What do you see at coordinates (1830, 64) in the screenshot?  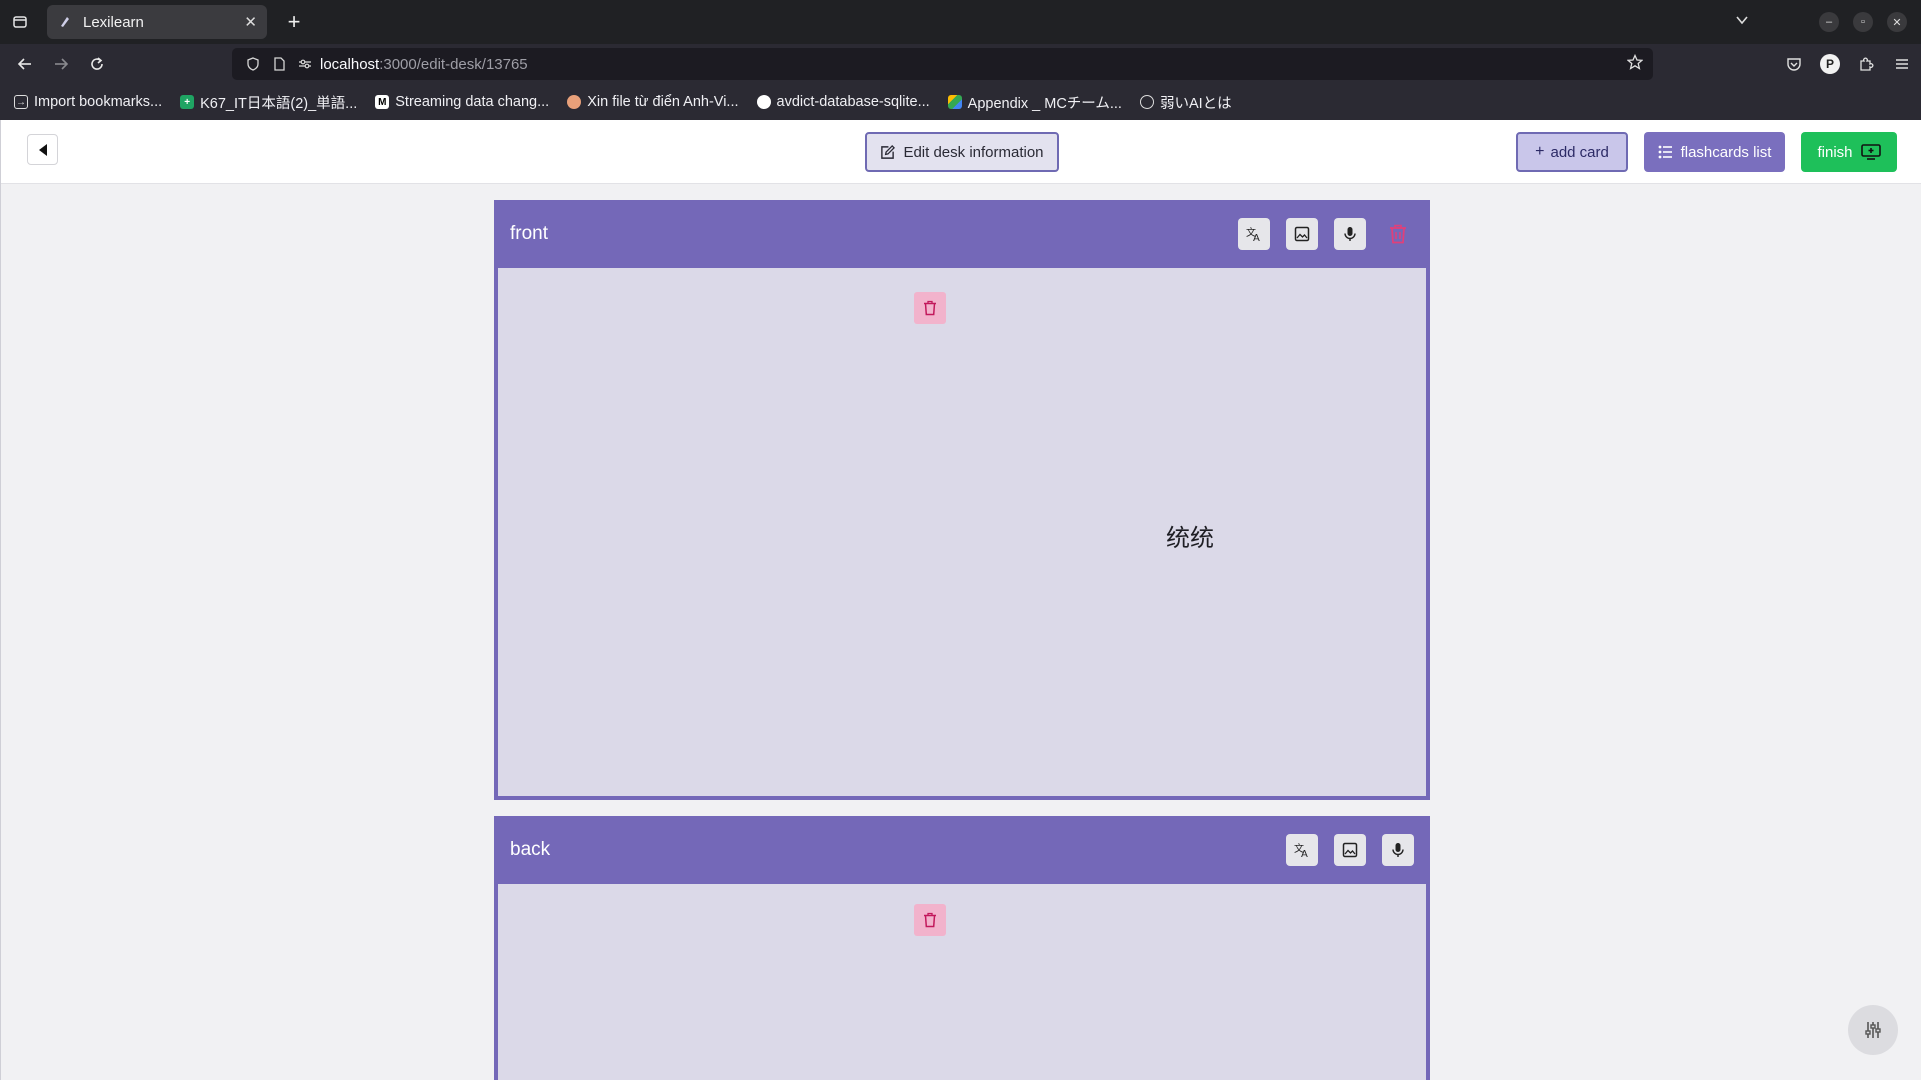 I see `profile-icon: P` at bounding box center [1830, 64].